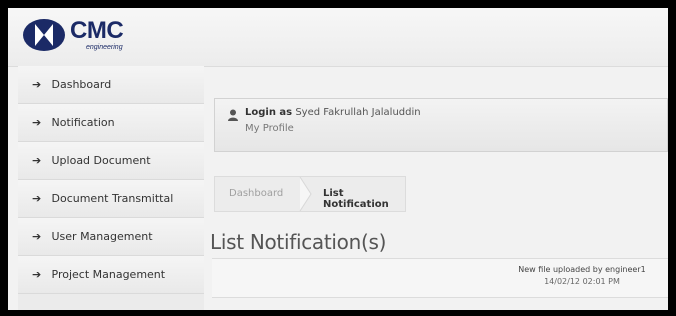  I want to click on brand-name: CMC, so click(97, 30).